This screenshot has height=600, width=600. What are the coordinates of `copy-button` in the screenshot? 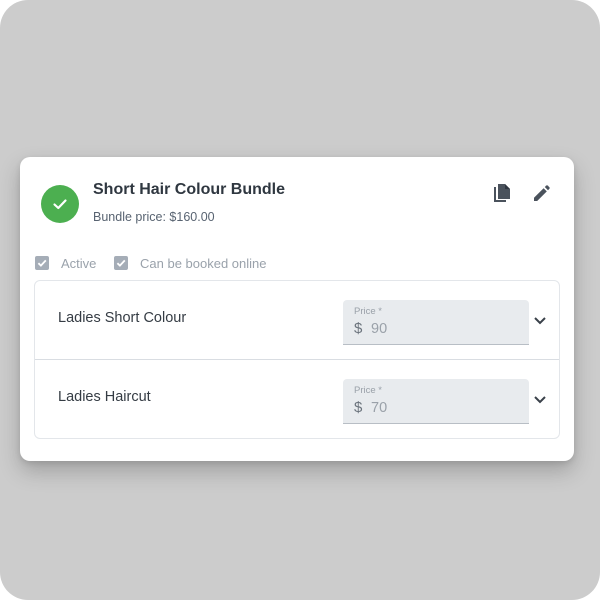 It's located at (503, 194).